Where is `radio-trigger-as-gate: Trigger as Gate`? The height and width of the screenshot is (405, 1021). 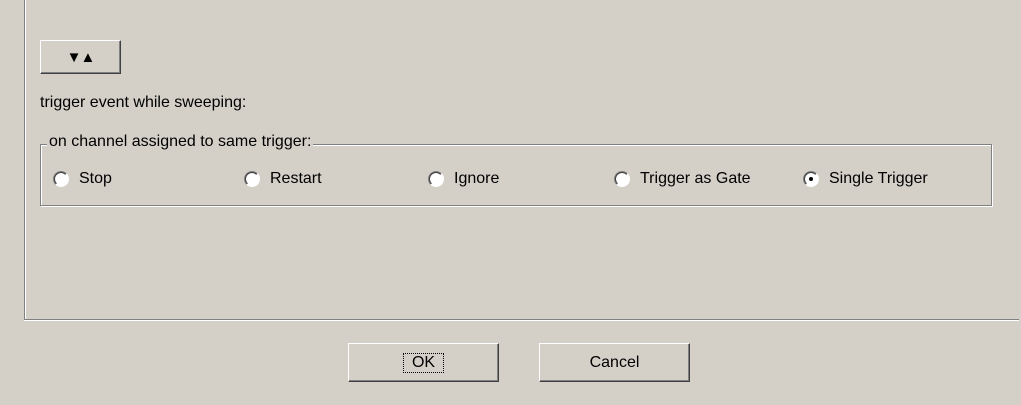
radio-trigger-as-gate: Trigger as Gate is located at coordinates (682, 179).